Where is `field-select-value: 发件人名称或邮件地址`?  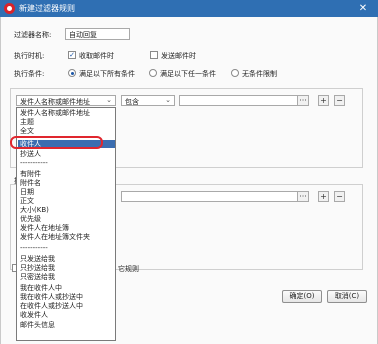 field-select-value: 发件人名称或邮件地址 is located at coordinates (55, 102).